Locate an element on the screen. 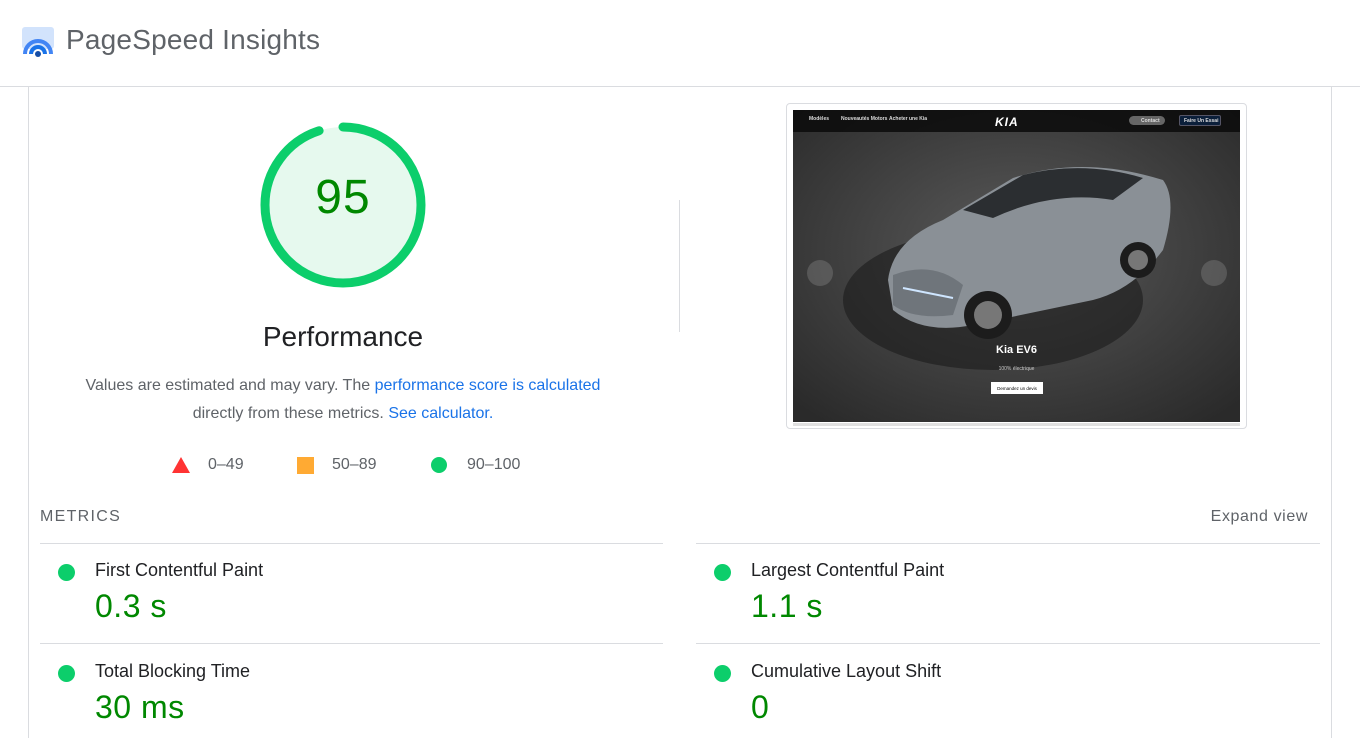  nav-search-pill: Contact is located at coordinates (1147, 120).